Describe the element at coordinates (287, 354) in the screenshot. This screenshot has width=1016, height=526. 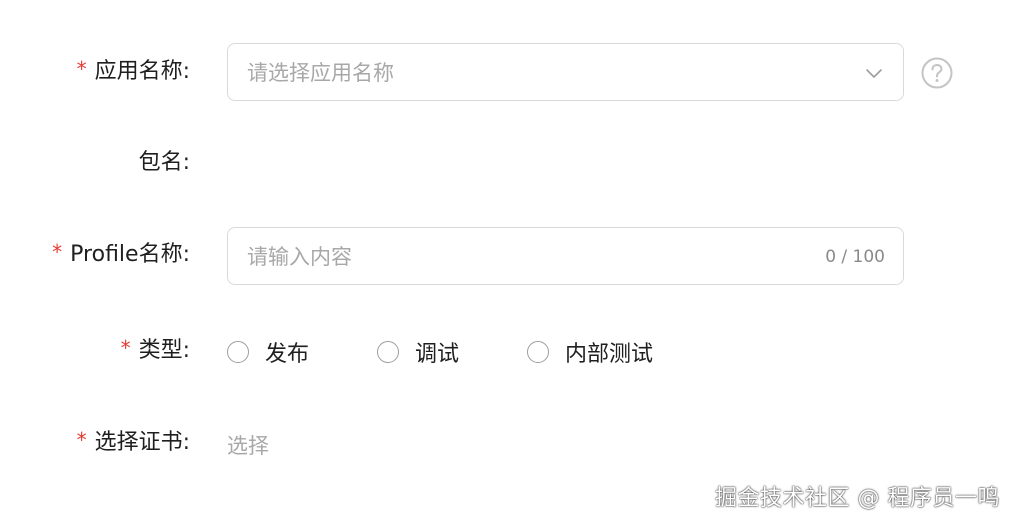
I see `radio-label: 发布` at that location.